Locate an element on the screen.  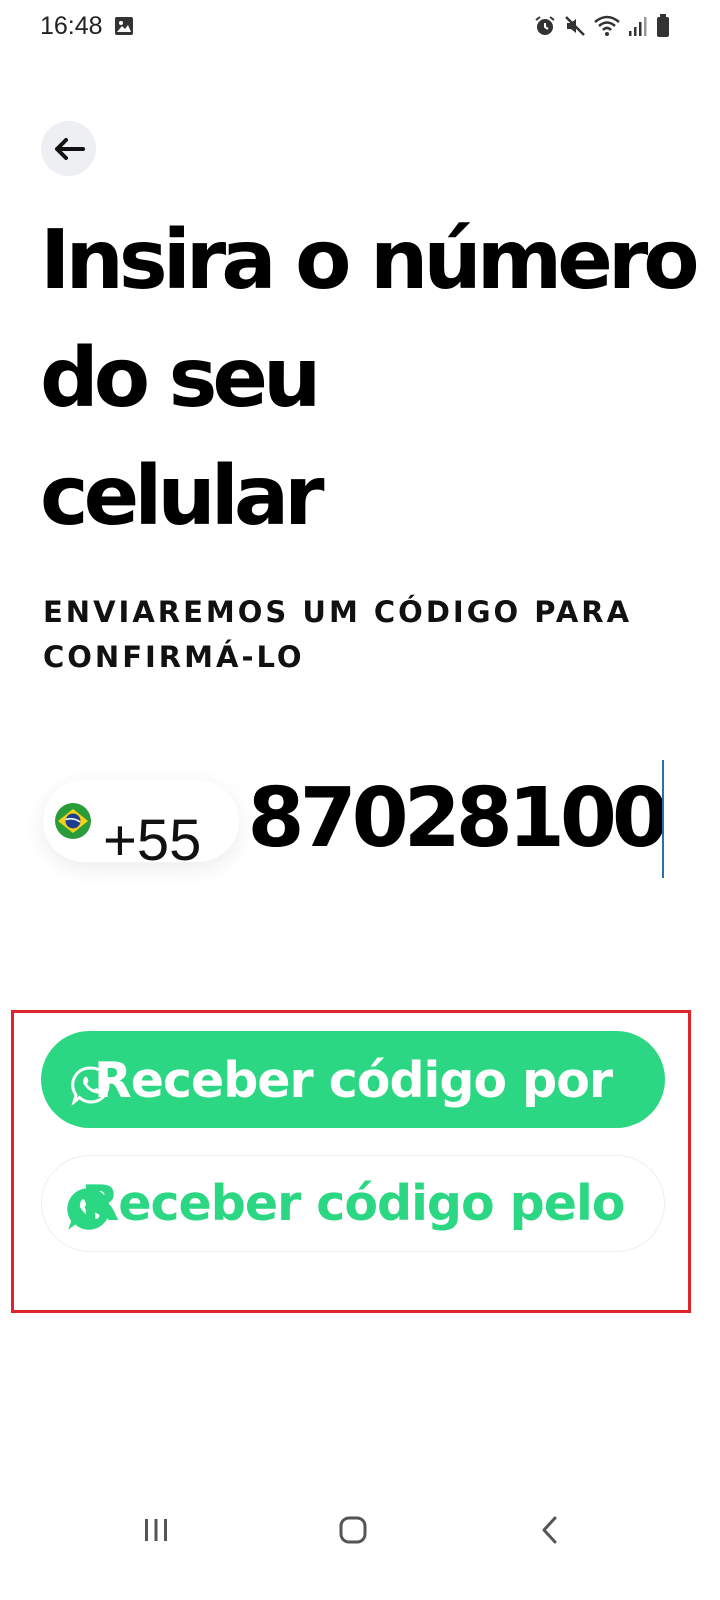
sms-code-button: Receber código por SMS is located at coordinates (353, 1079).